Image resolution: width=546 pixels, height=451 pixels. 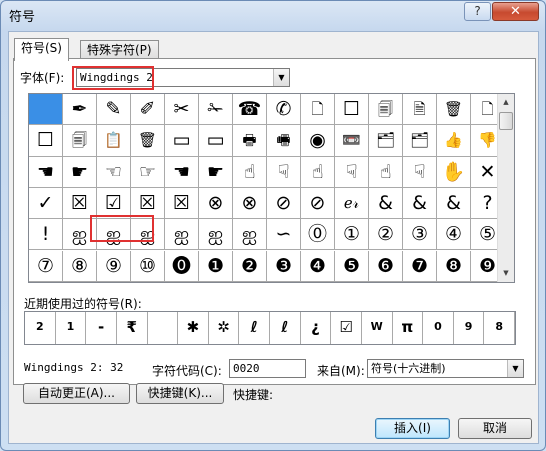 What do you see at coordinates (284, 235) in the screenshot?
I see `symbol-cell: ∽` at bounding box center [284, 235].